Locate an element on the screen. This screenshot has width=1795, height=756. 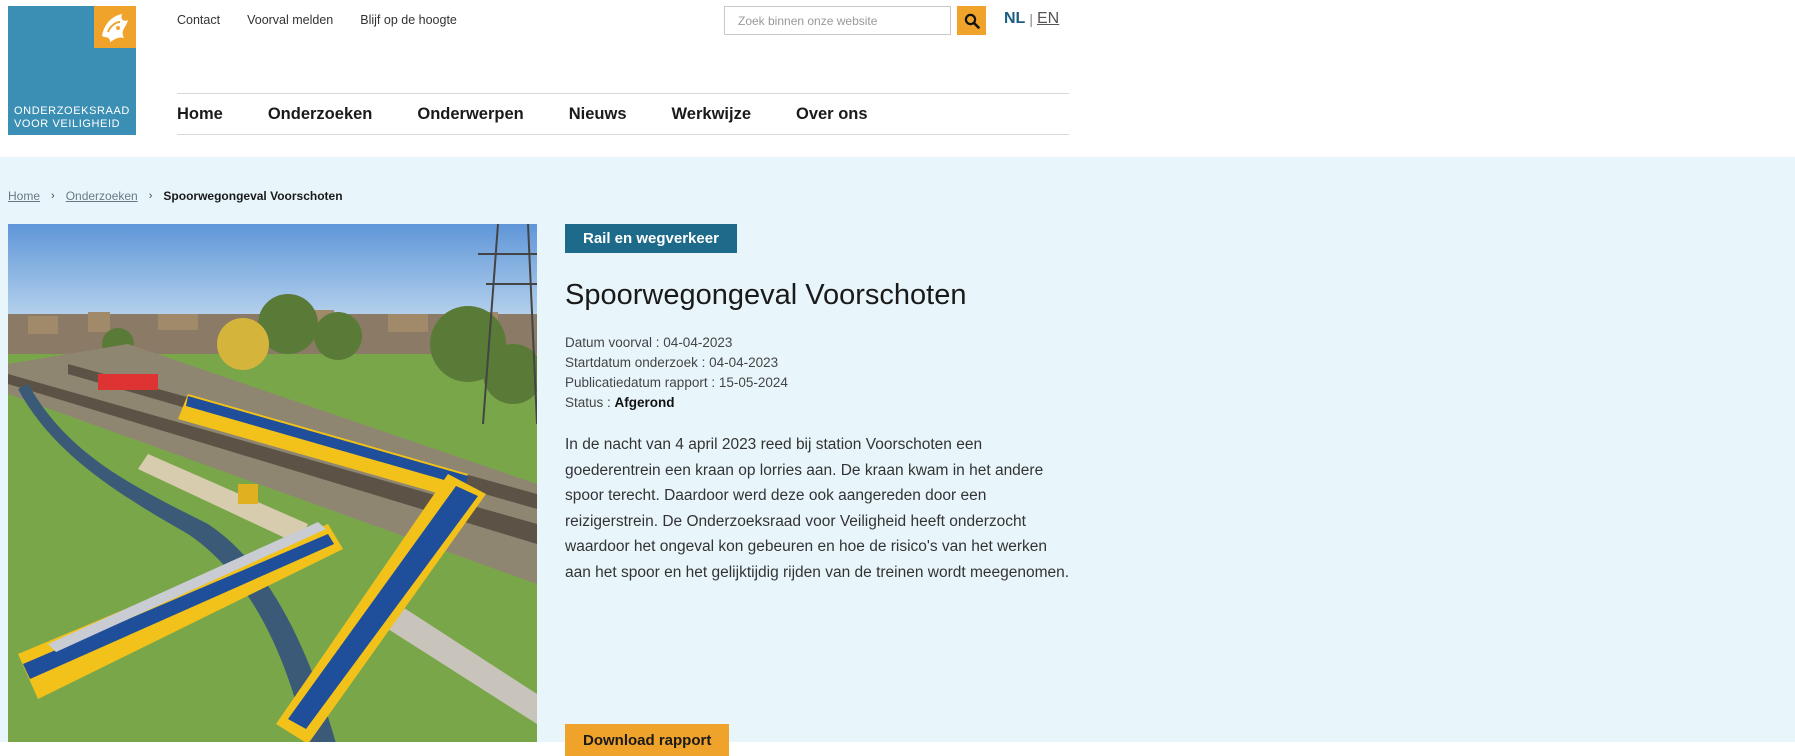
download-report-button: Download rapport is located at coordinates (647, 740).